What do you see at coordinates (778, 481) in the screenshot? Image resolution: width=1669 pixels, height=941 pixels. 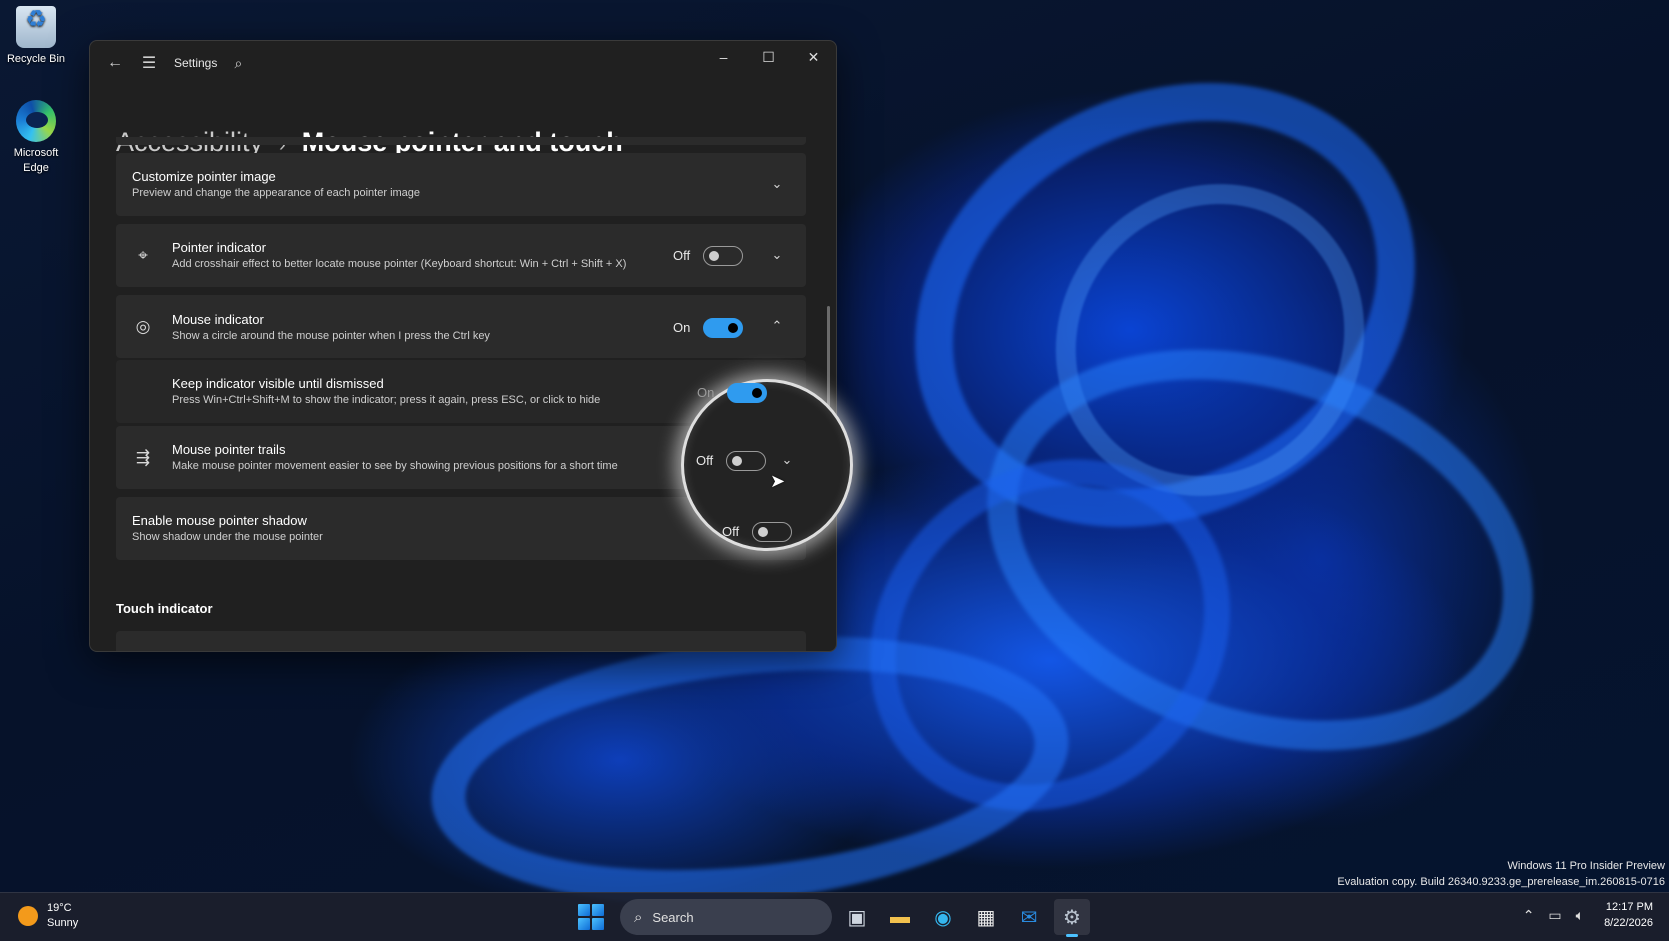 I see `mouse-cursor-icon: ➤` at bounding box center [778, 481].